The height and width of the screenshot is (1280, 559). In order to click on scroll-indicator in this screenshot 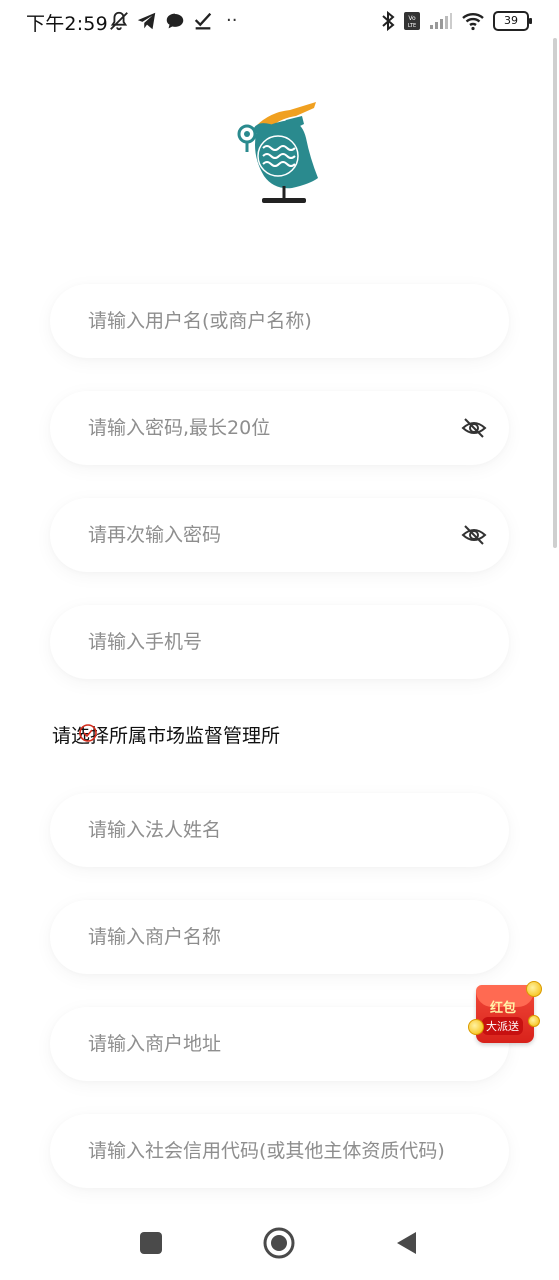, I will do `click(555, 293)`.